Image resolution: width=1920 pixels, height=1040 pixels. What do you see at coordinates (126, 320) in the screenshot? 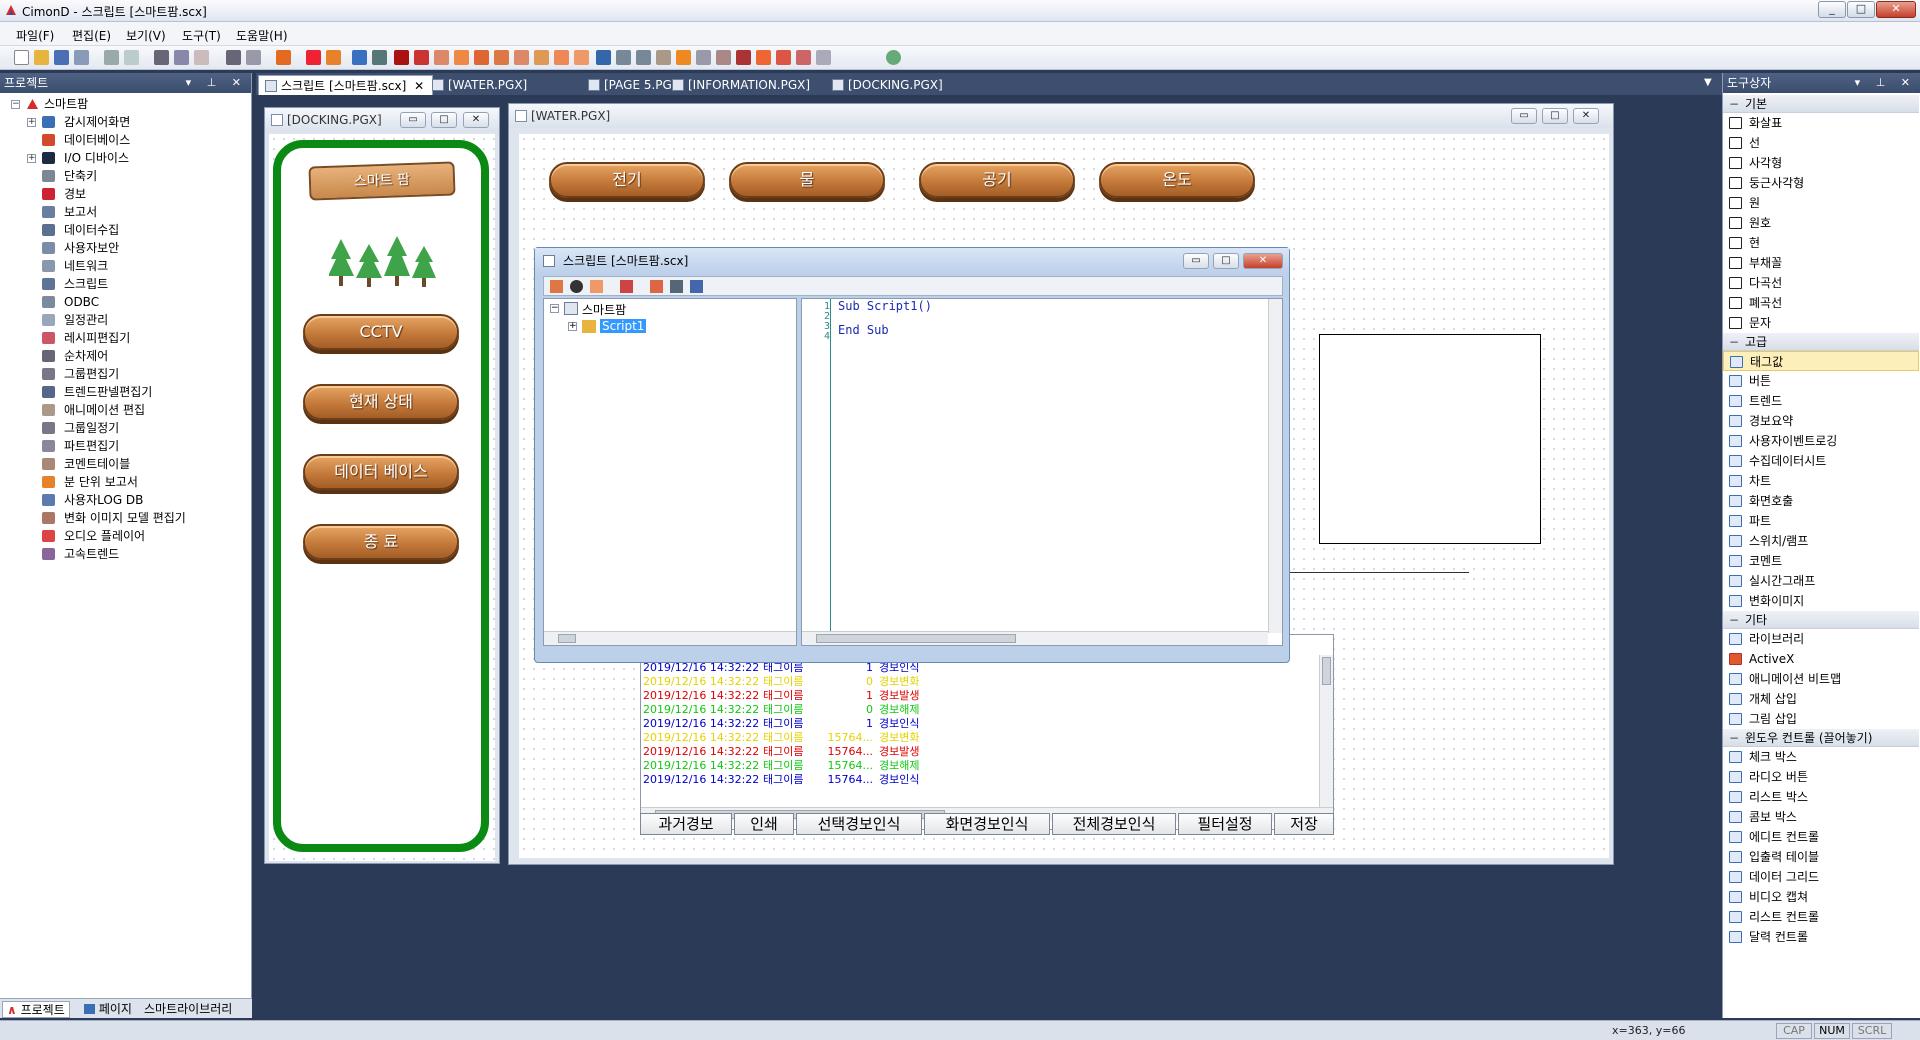
I see `tree-item: 일정관리` at bounding box center [126, 320].